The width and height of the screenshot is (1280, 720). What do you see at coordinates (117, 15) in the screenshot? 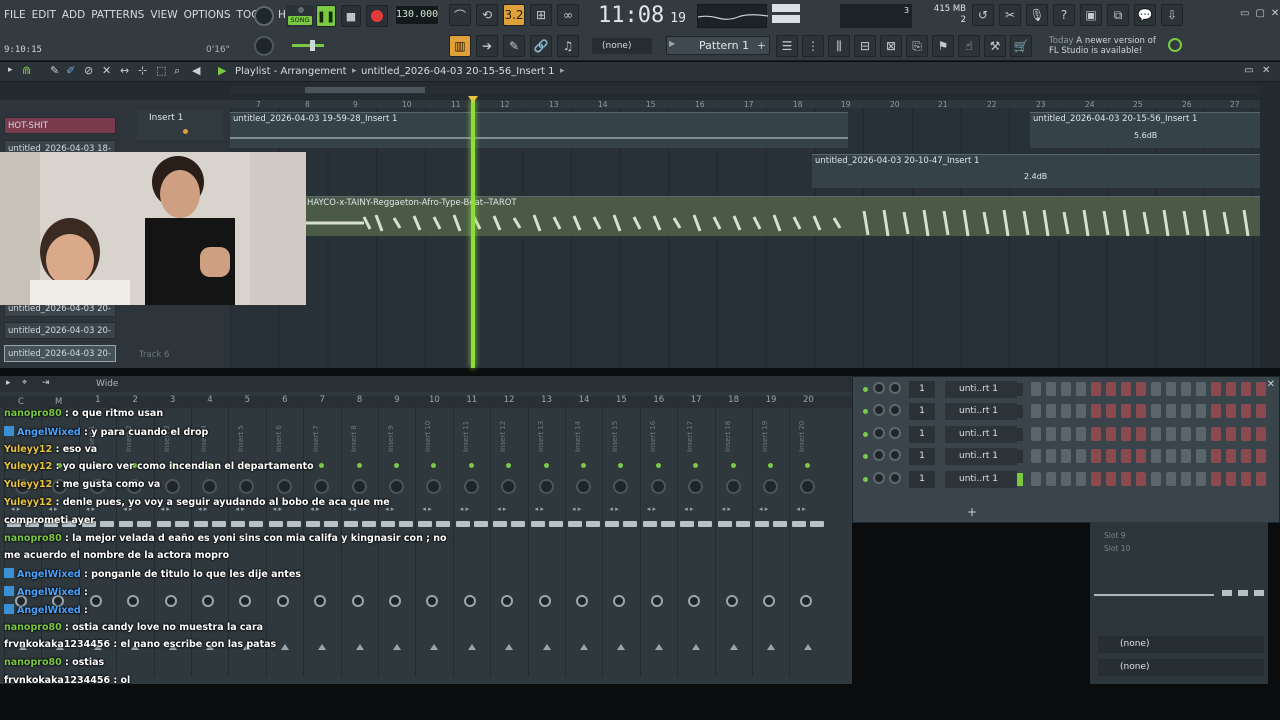
I see `menu-patterns: PATTERNS` at bounding box center [117, 15].